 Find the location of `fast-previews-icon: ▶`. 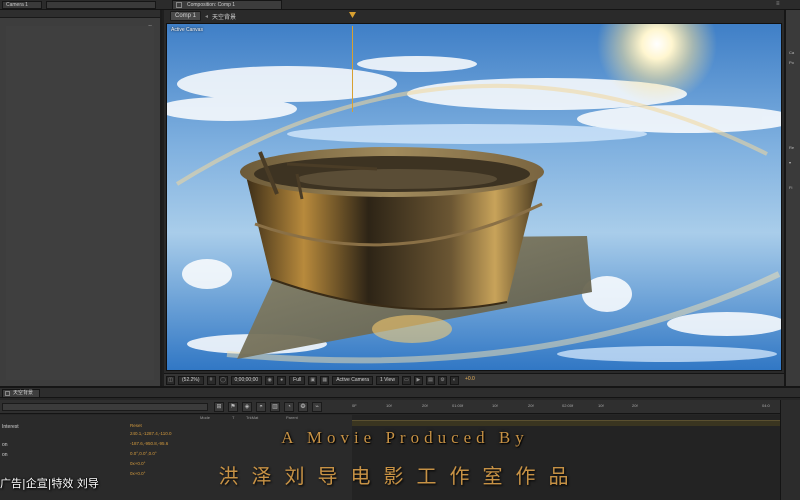

fast-previews-icon: ▶ is located at coordinates (418, 380).